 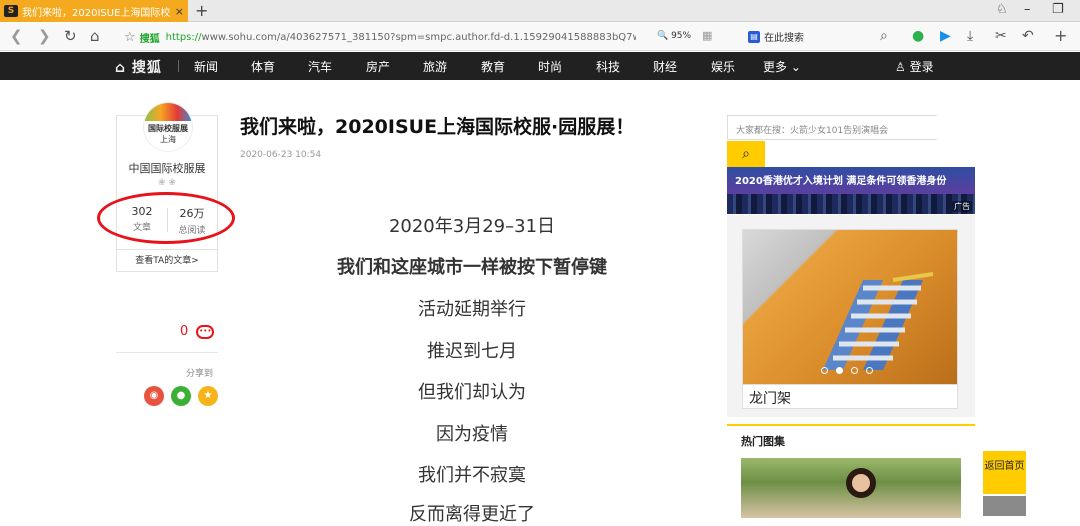 I want to click on hot-gallery-section: 热门图集, so click(x=851, y=471).